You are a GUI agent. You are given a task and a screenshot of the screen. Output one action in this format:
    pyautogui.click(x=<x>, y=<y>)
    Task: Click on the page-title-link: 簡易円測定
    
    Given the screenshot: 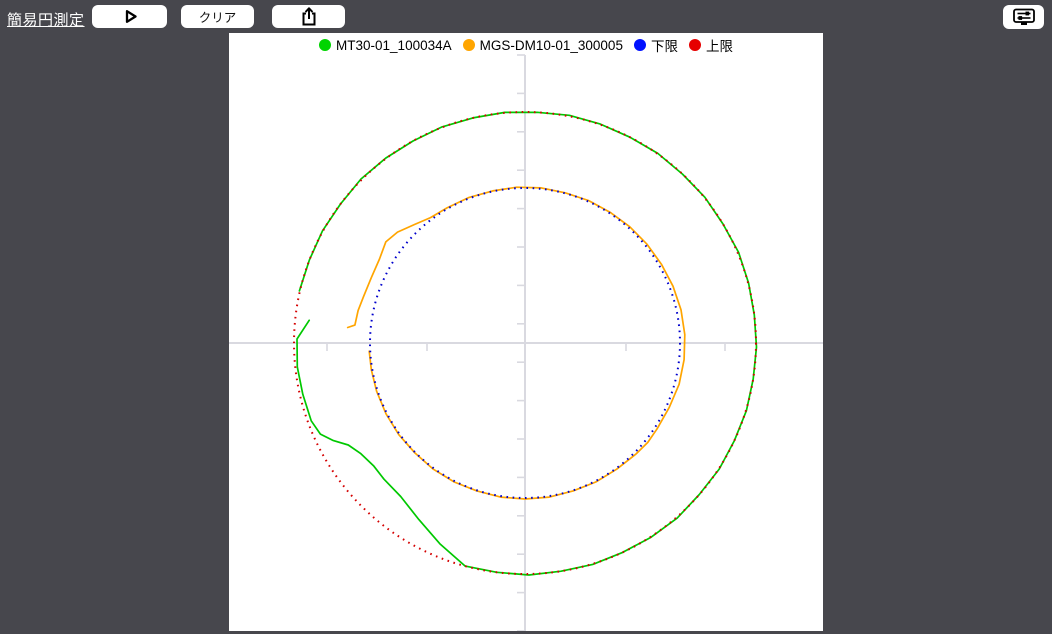 What is the action you would take?
    pyautogui.click(x=46, y=19)
    